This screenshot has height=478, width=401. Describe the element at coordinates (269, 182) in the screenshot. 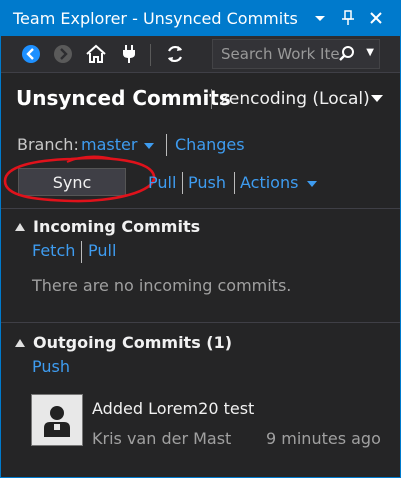

I see `actions-menu: Actions` at that location.